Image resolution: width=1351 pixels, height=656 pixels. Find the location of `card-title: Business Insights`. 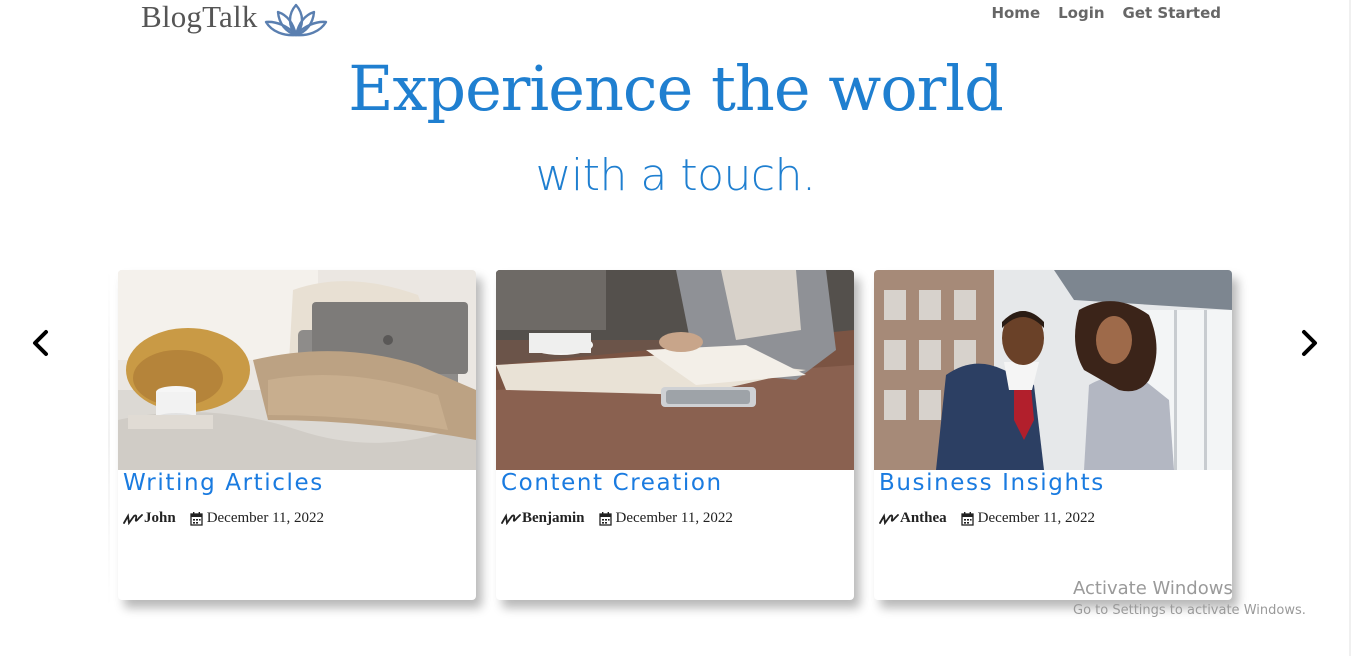

card-title: Business Insights is located at coordinates (992, 483).